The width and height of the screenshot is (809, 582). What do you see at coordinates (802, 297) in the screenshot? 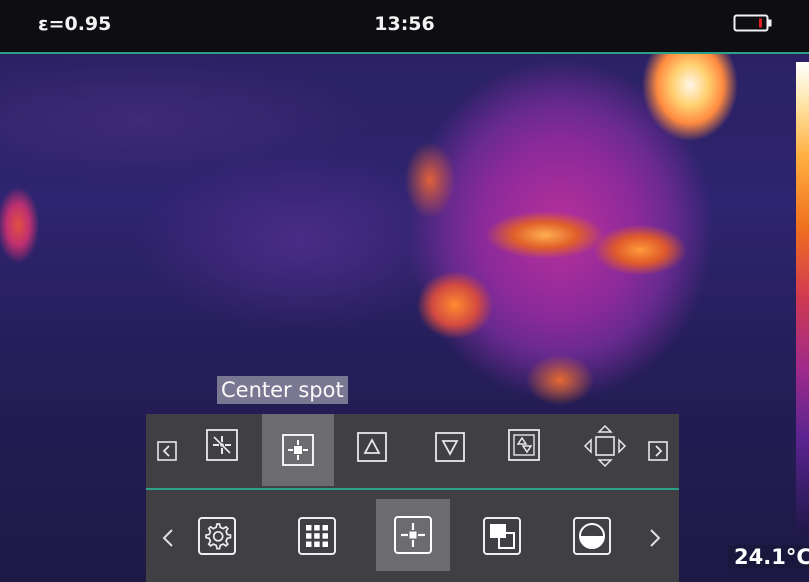
I see `color-scale-bar` at bounding box center [802, 297].